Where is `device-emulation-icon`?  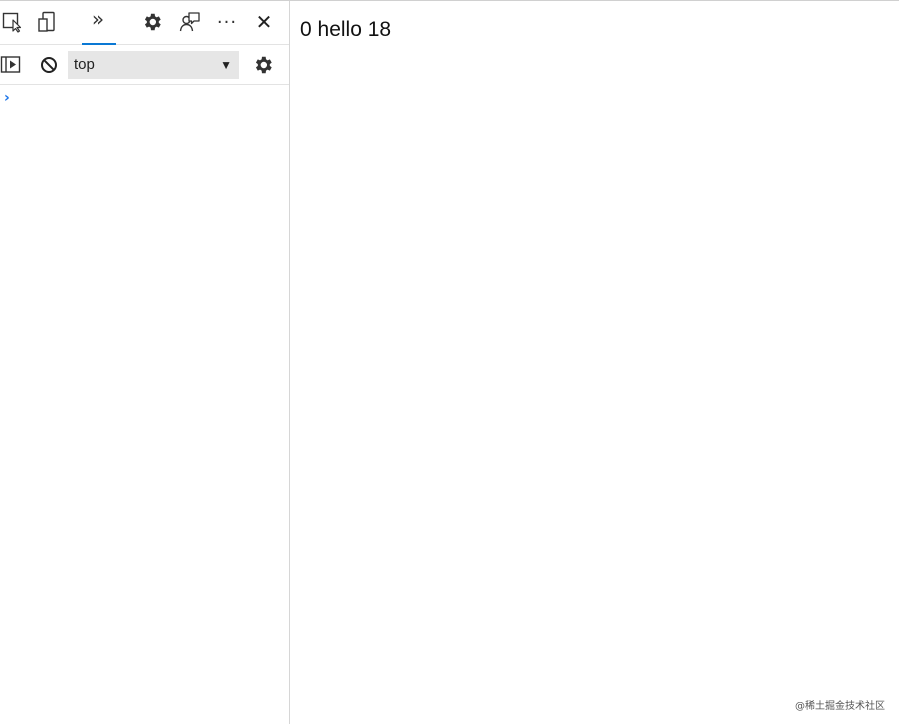
device-emulation-icon is located at coordinates (47, 22).